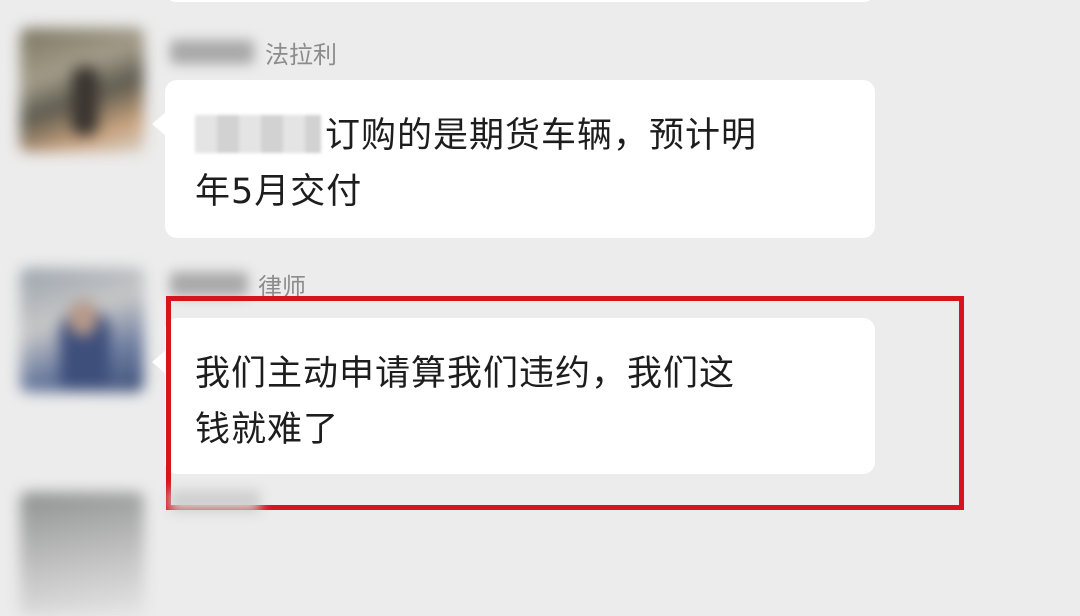  I want to click on message-text: 订购的是期货车辆，预计明 年5月交付, so click(530, 164).